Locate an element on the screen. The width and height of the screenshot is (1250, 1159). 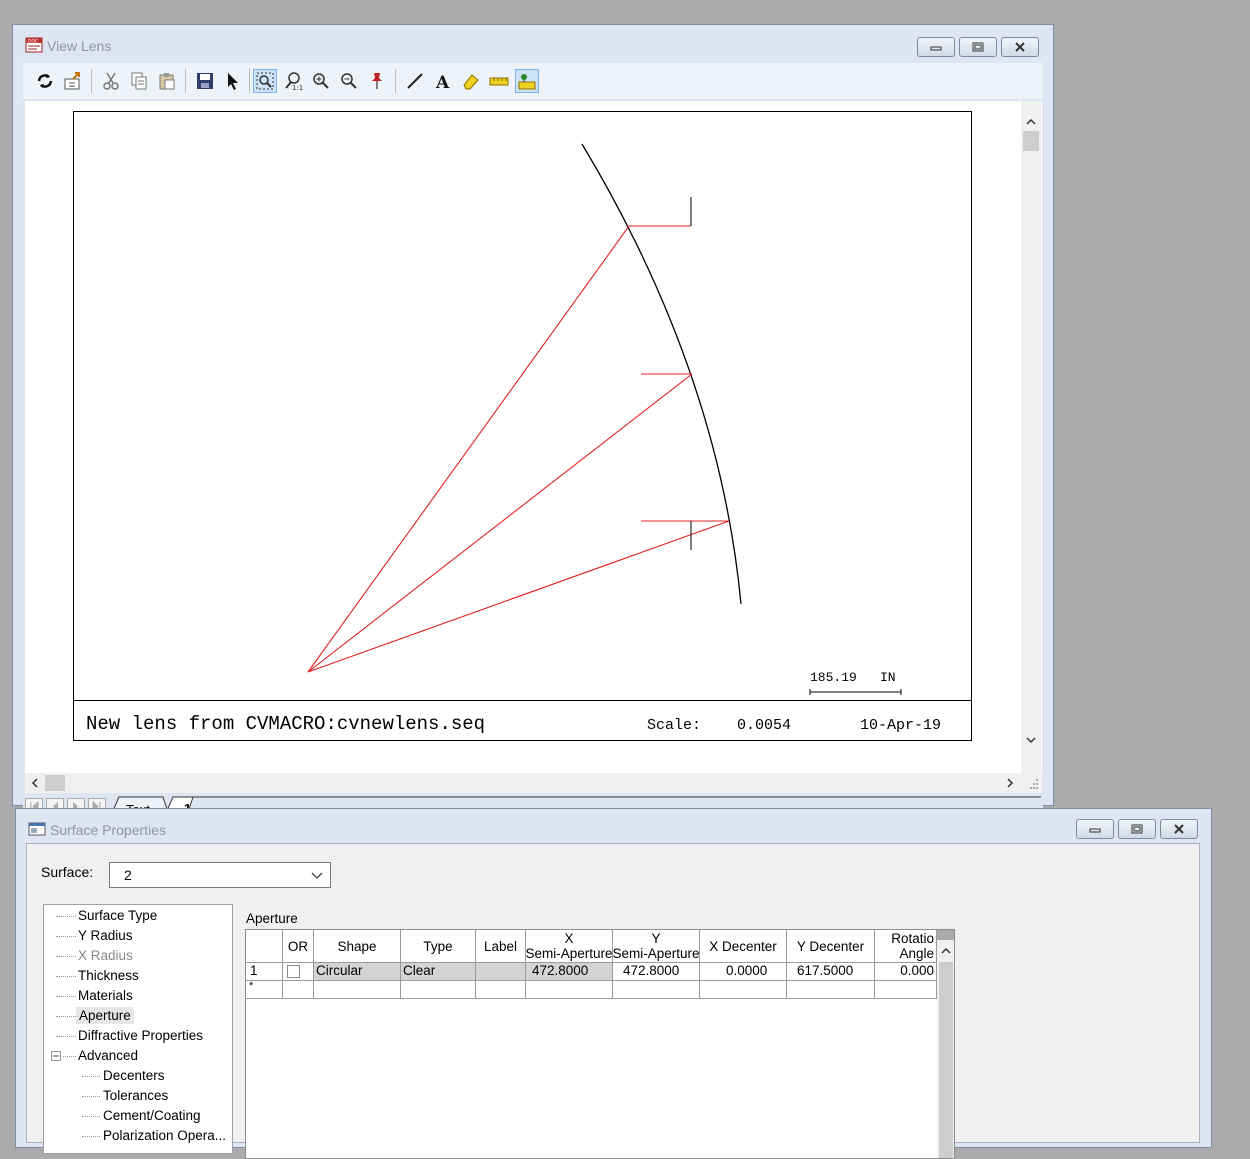
close-icon is located at coordinates (1179, 829).